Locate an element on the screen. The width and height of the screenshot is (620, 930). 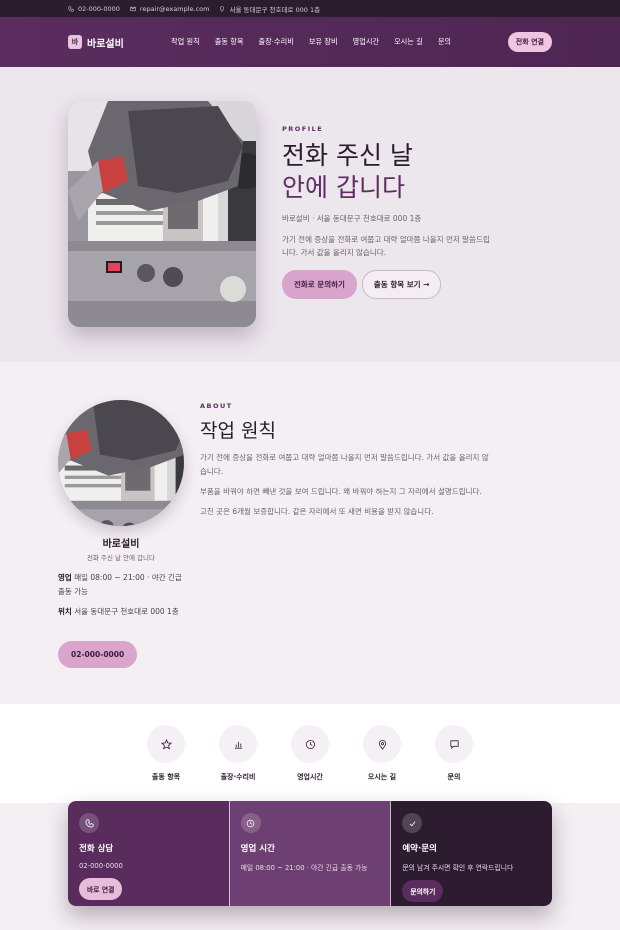
card-reservation: 예약·문의 문의 남겨 주시면 확인 후 연락드립니다 문의하기 is located at coordinates (471, 853).